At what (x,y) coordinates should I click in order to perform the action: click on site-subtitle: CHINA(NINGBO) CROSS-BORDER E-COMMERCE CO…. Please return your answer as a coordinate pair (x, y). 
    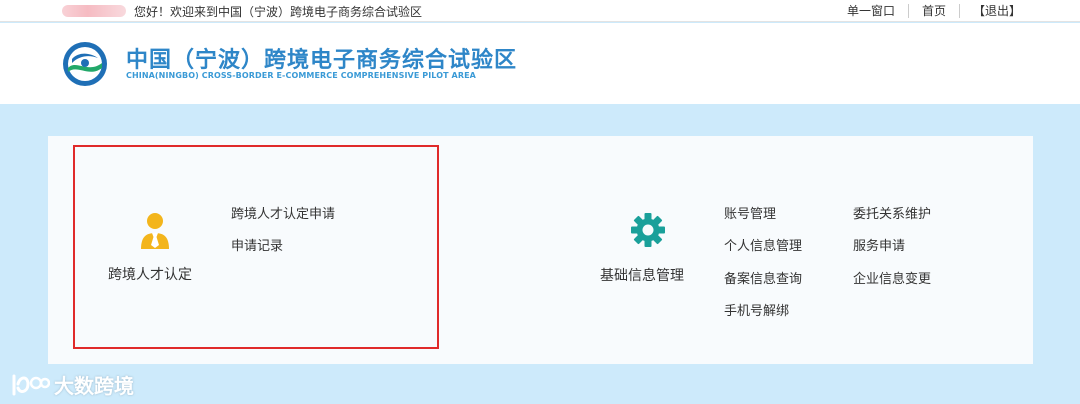
    Looking at the image, I should click on (301, 75).